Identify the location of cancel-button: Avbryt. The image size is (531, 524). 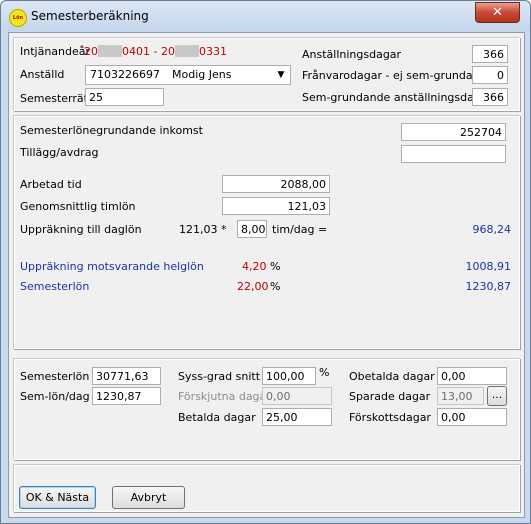
(148, 497).